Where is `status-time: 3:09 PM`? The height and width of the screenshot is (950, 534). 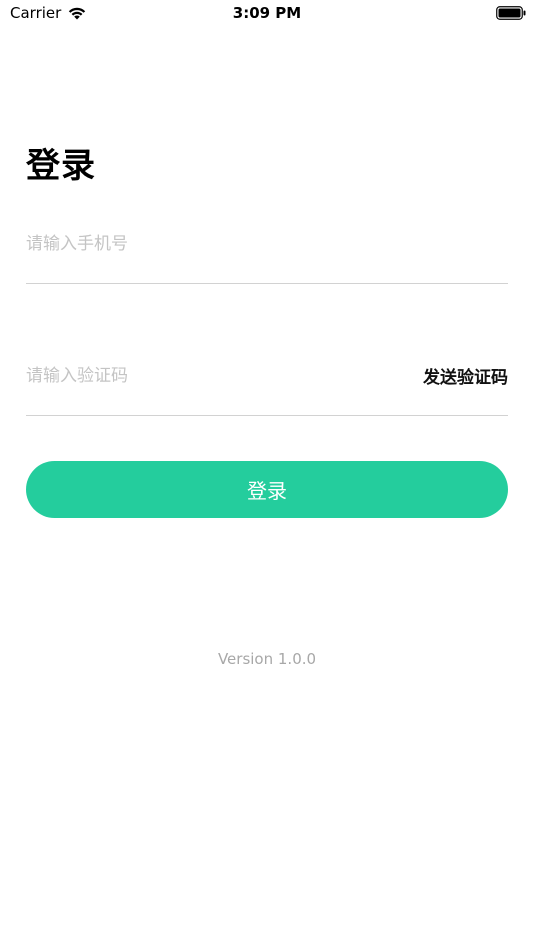
status-time: 3:09 PM is located at coordinates (267, 13).